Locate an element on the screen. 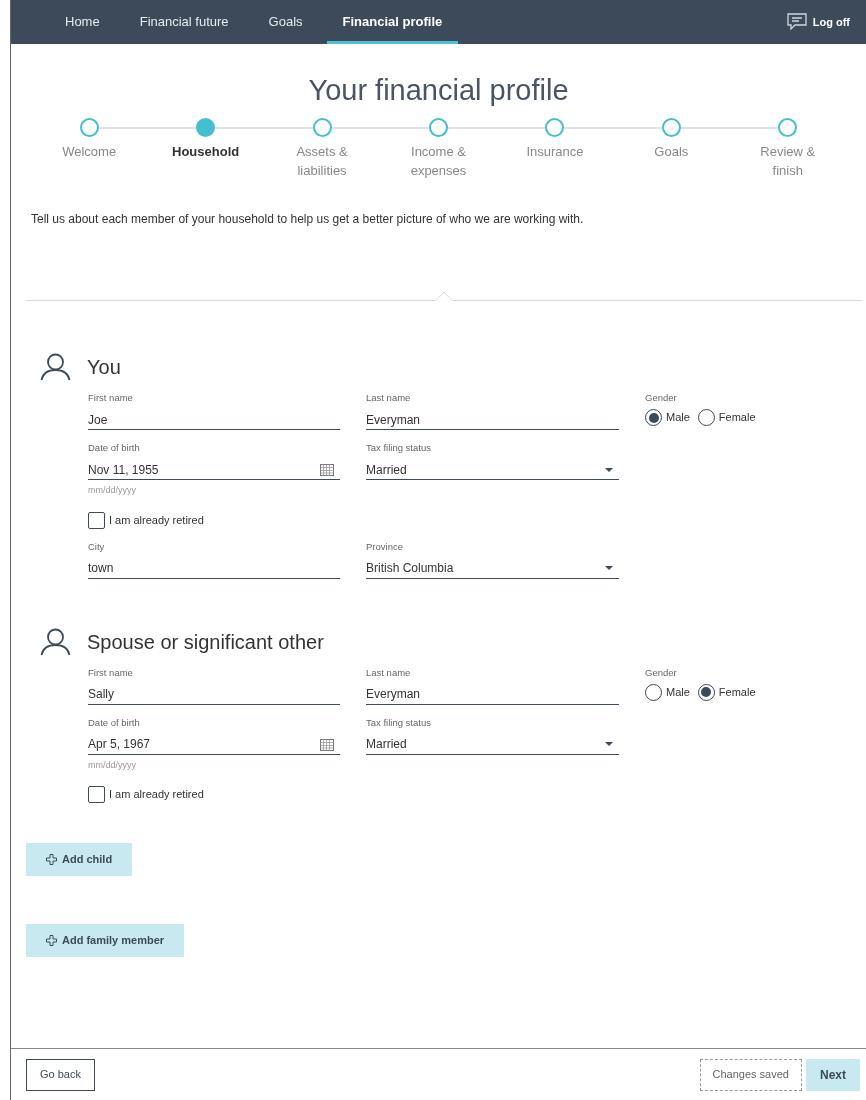 The height and width of the screenshot is (1100, 866). nav-tab: Financial profile is located at coordinates (392, 22).